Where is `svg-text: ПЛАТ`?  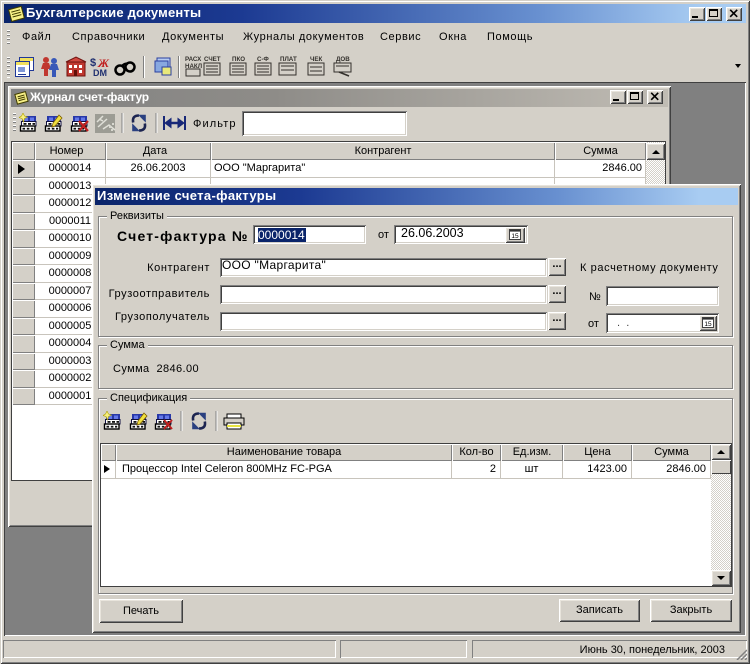 svg-text: ПЛАТ is located at coordinates (288, 59).